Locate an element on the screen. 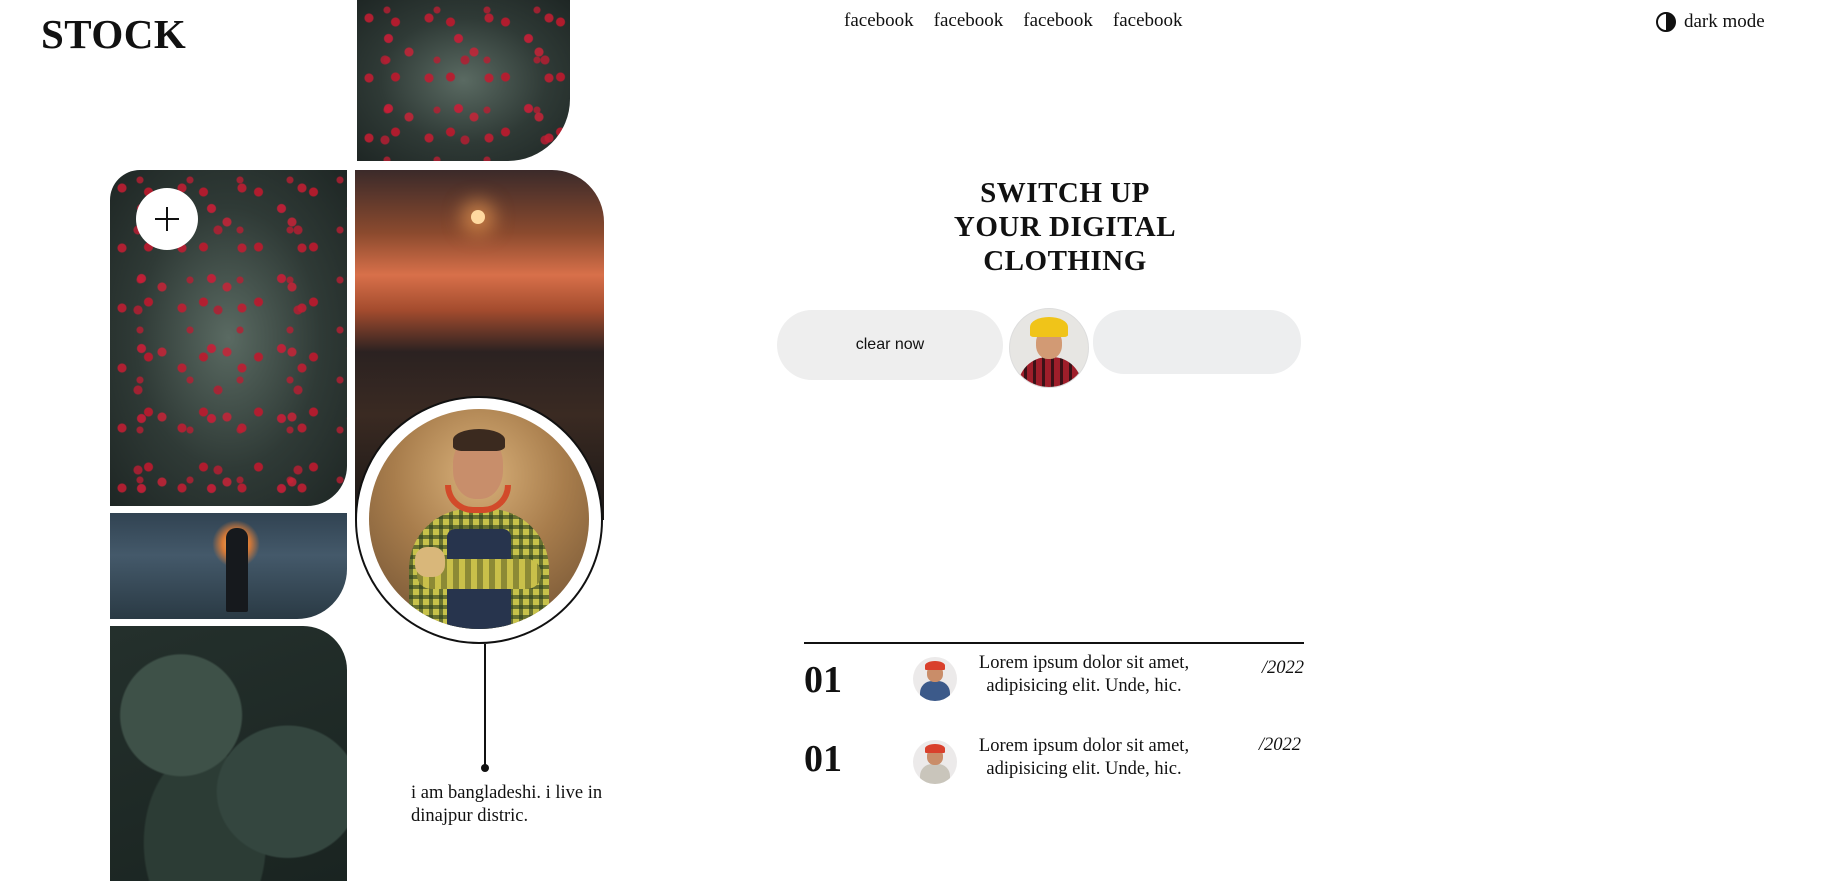  nav-link-facebook-1: facebook is located at coordinates (879, 21).